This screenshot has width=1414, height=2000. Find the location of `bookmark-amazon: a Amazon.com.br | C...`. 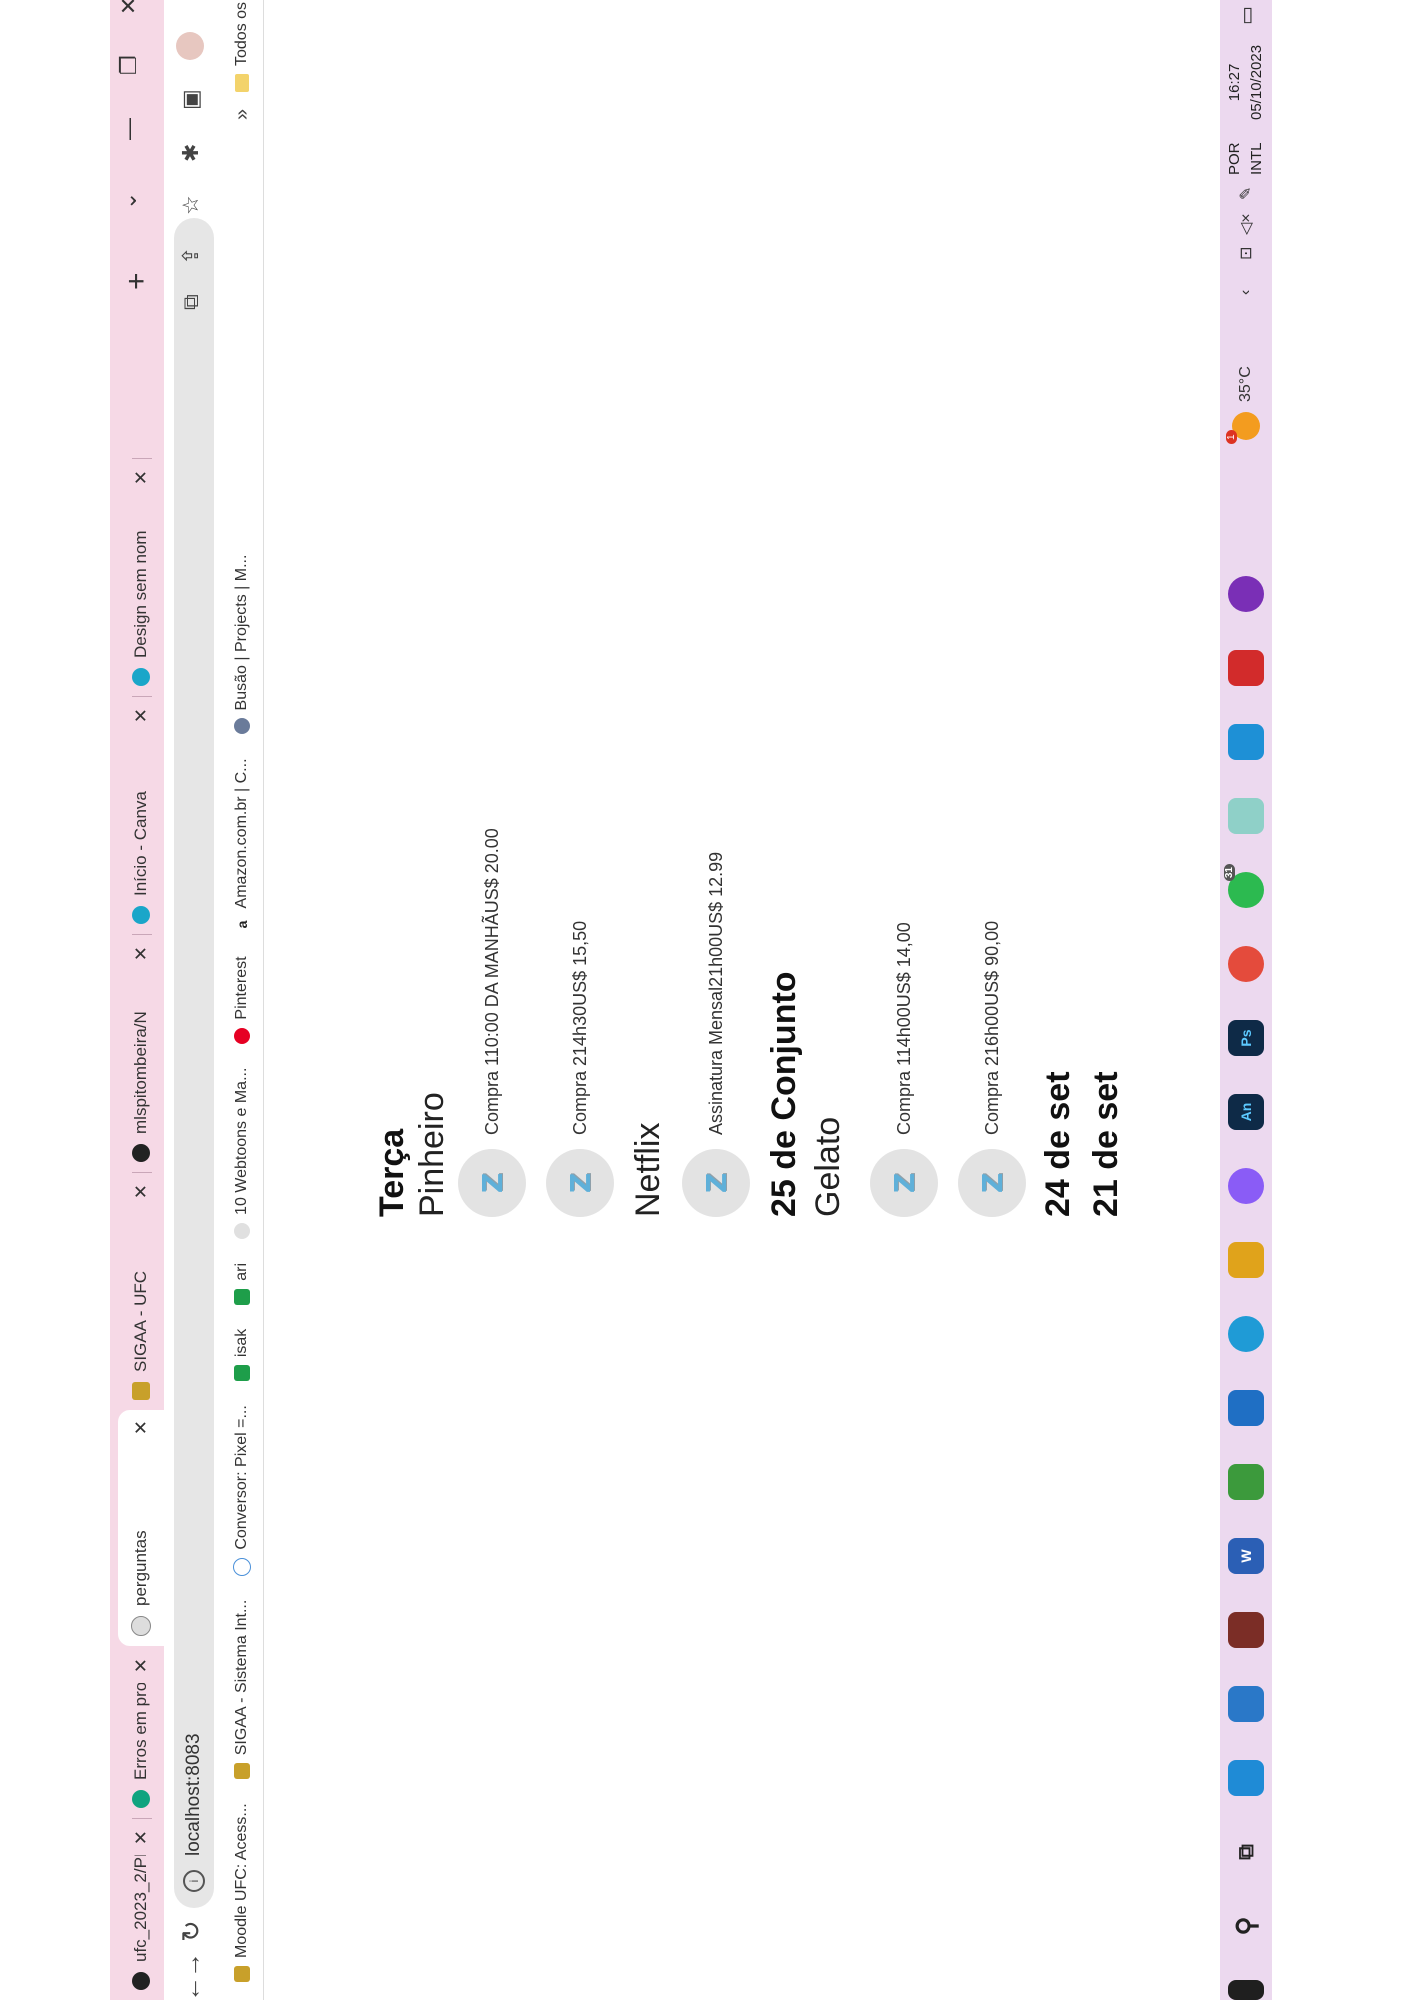

bookmark-amazon: a Amazon.com.br | C... is located at coordinates (241, 845).